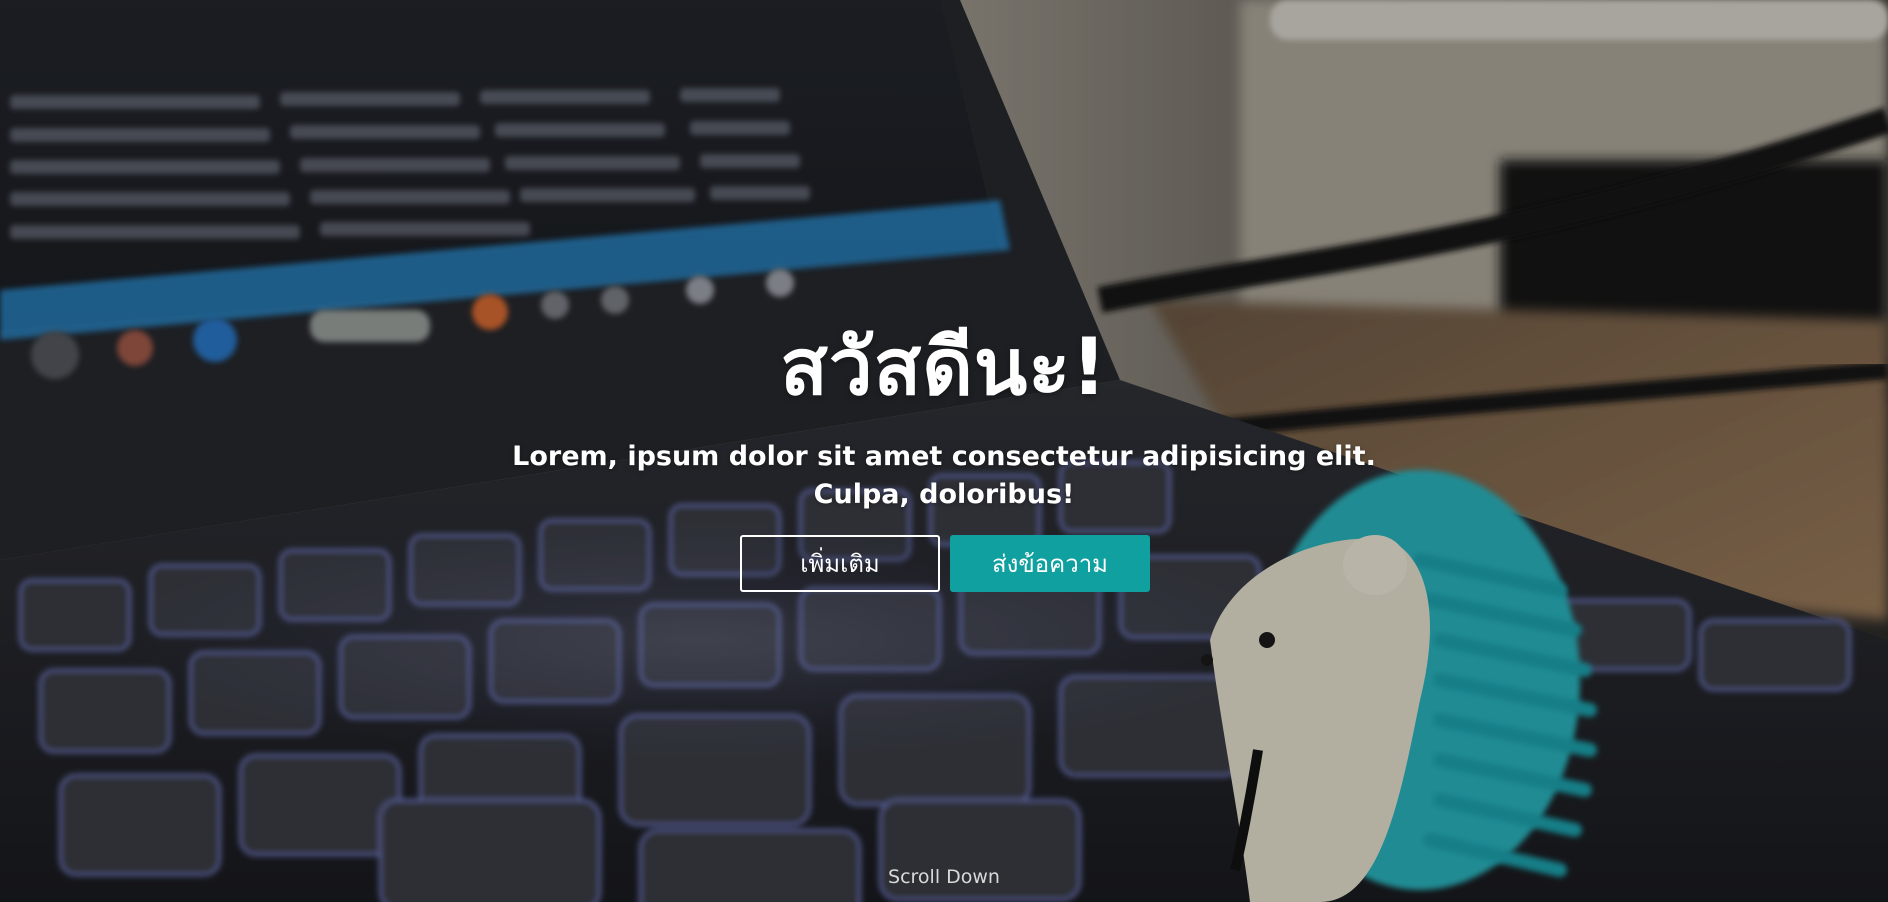 The width and height of the screenshot is (1888, 902). What do you see at coordinates (840, 563) in the screenshot?
I see `more-button: เพิ่มเติม` at bounding box center [840, 563].